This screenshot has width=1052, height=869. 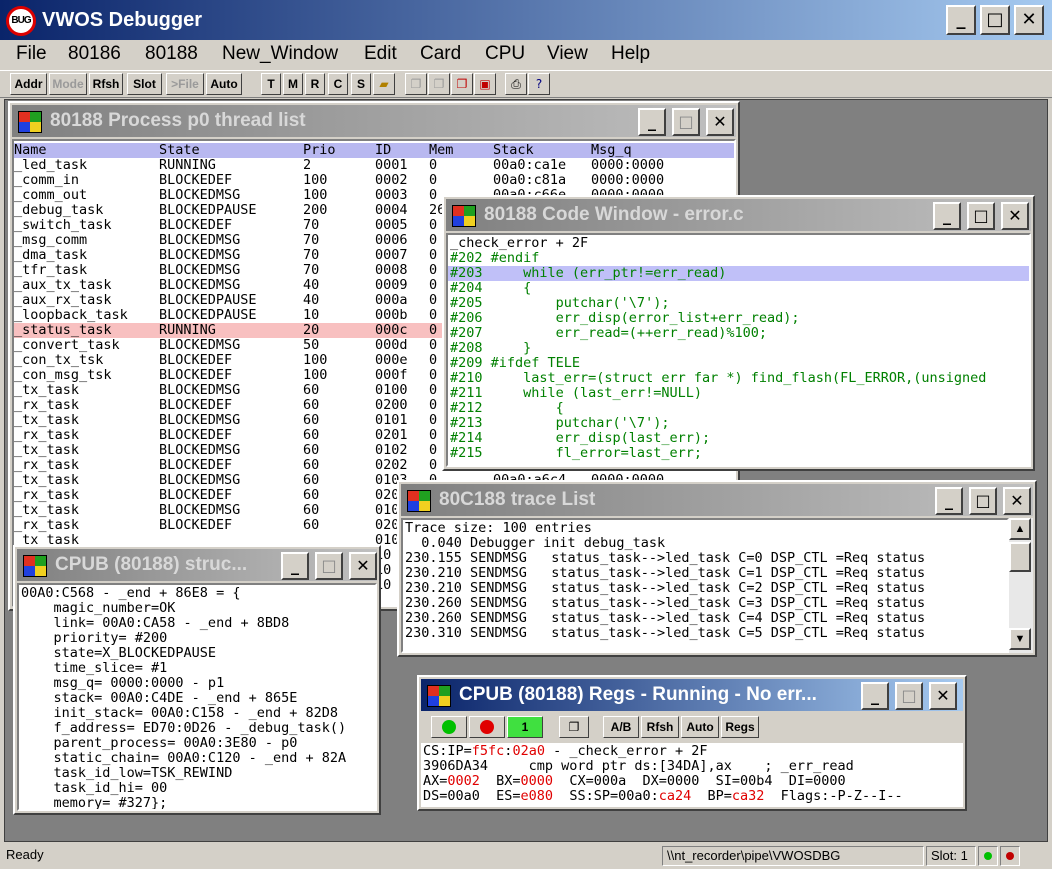 I want to click on table-cell: 000f, so click(x=391, y=375).